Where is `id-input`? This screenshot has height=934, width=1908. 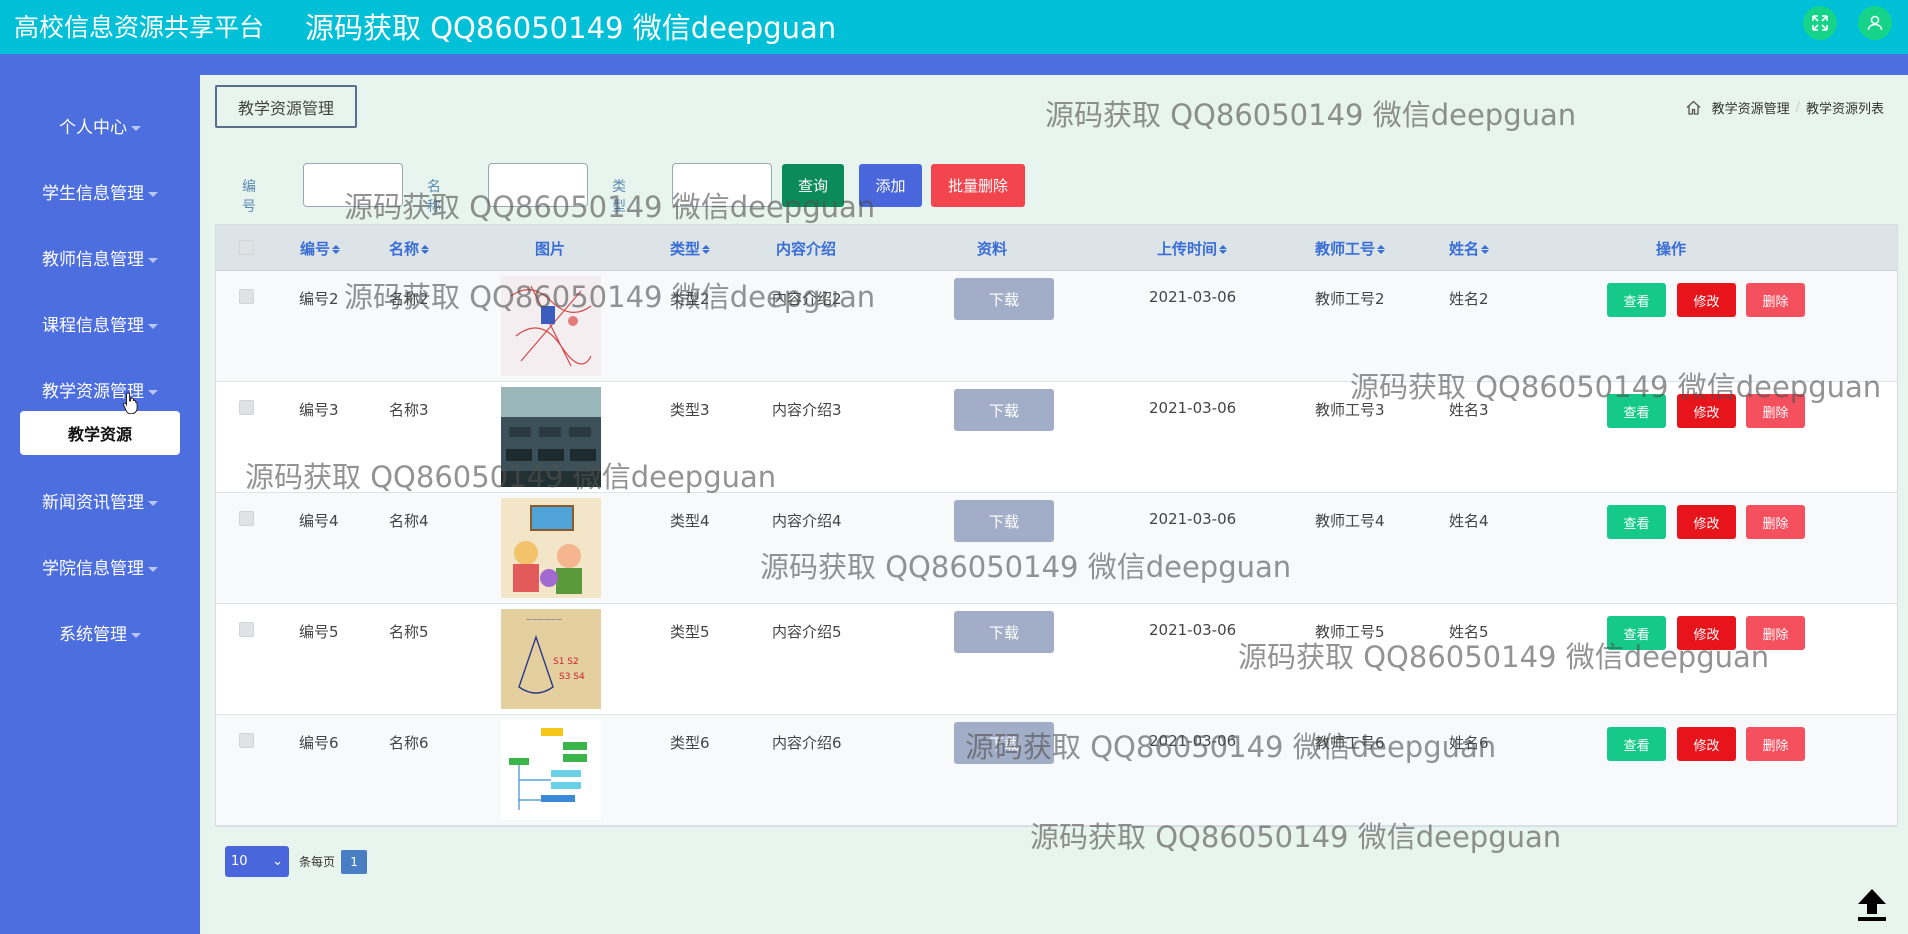 id-input is located at coordinates (353, 185).